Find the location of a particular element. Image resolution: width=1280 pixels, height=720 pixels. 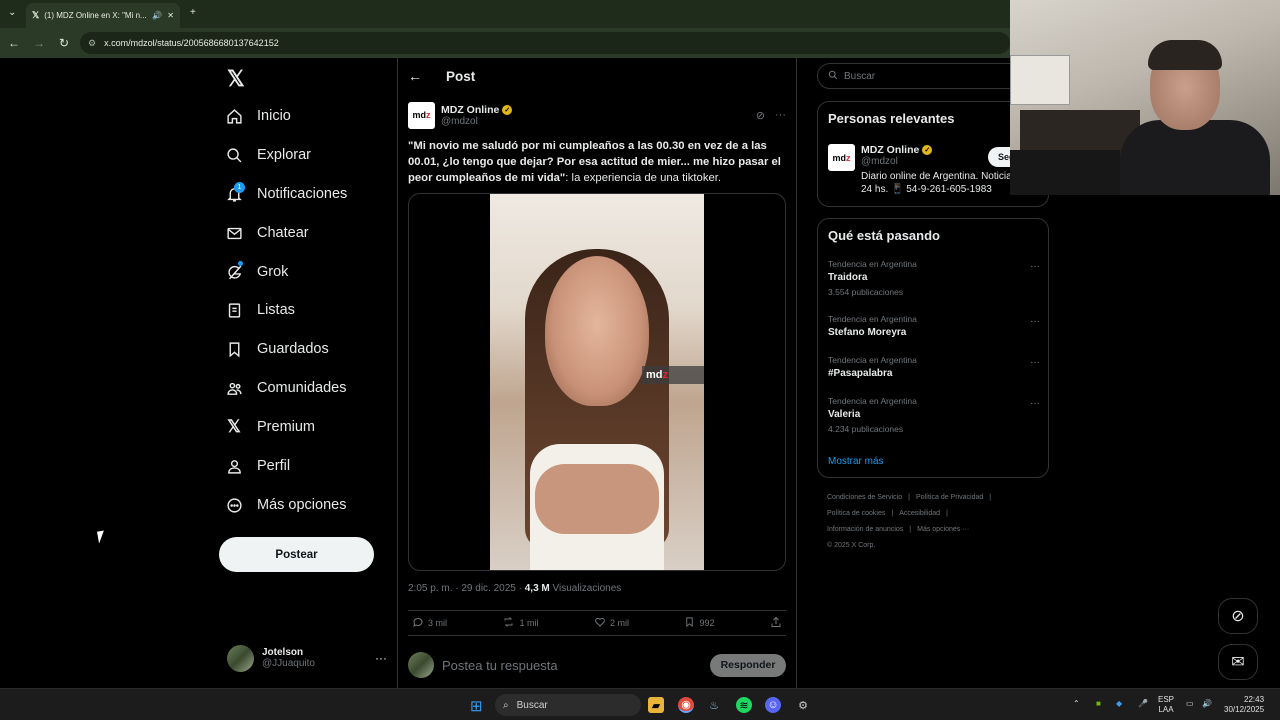

reload-icon: ↻ is located at coordinates (64, 43).